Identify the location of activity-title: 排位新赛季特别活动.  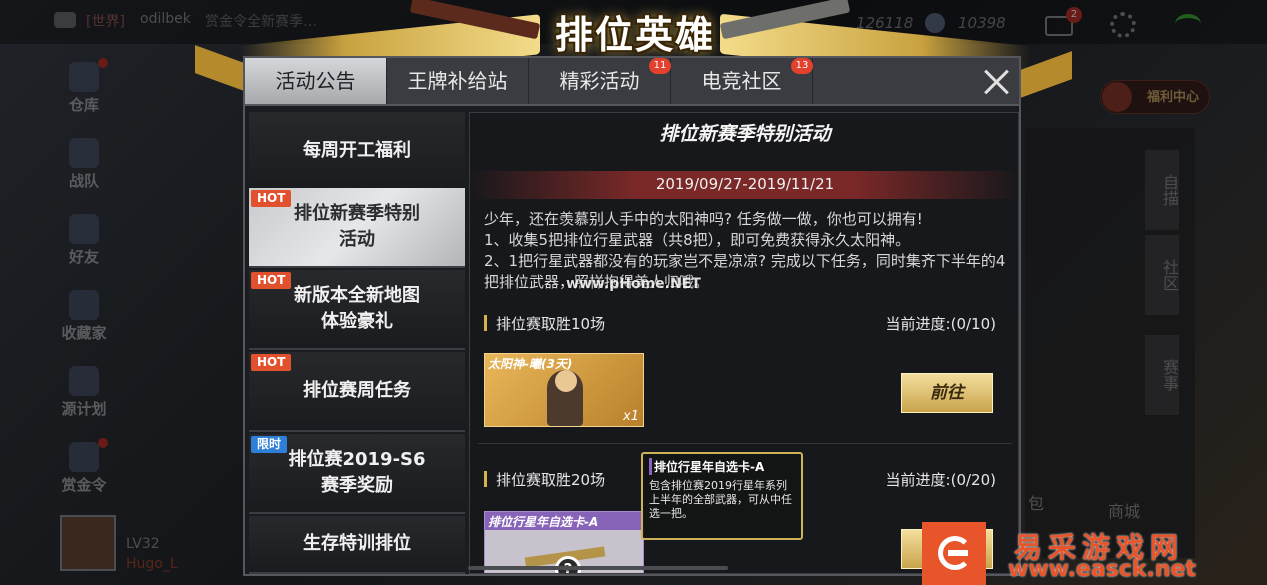
(745, 134).